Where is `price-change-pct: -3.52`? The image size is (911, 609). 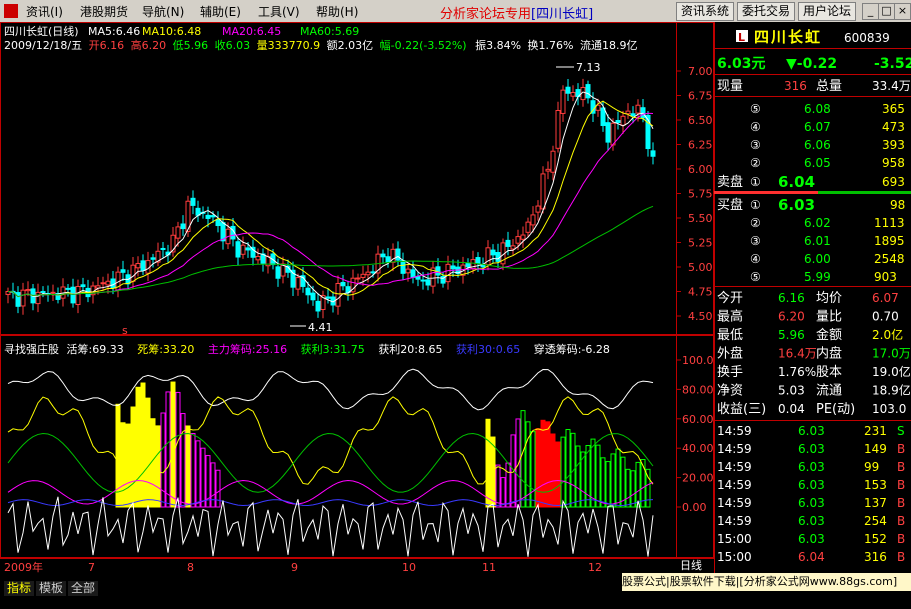
price-change-pct: -3.52 is located at coordinates (892, 64).